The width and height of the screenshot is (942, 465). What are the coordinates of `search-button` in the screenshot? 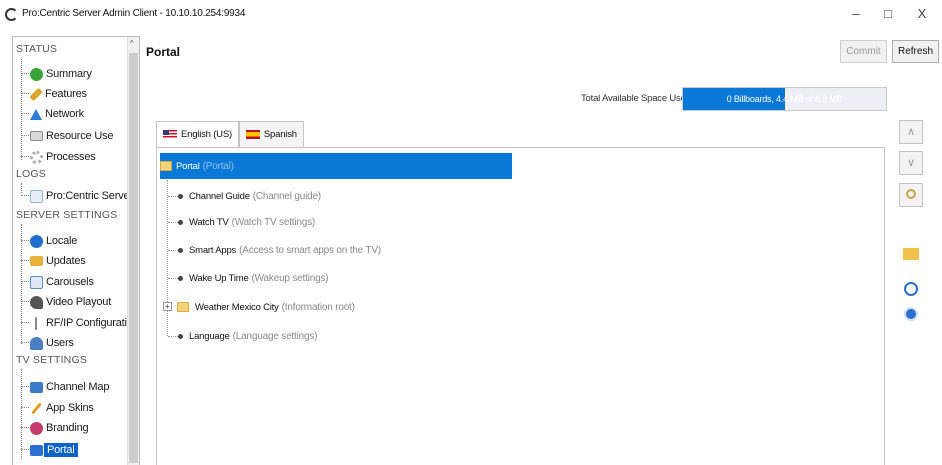 It's located at (911, 195).